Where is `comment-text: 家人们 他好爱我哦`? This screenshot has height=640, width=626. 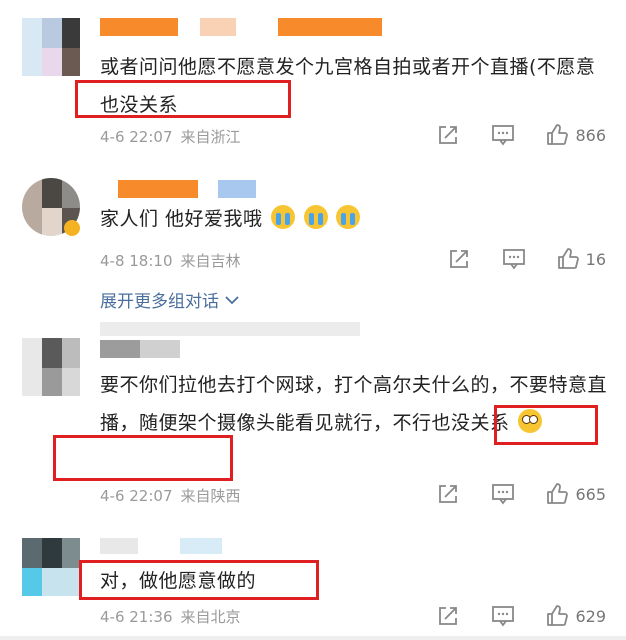
comment-text: 家人们 他好爱我哦 is located at coordinates (357, 219).